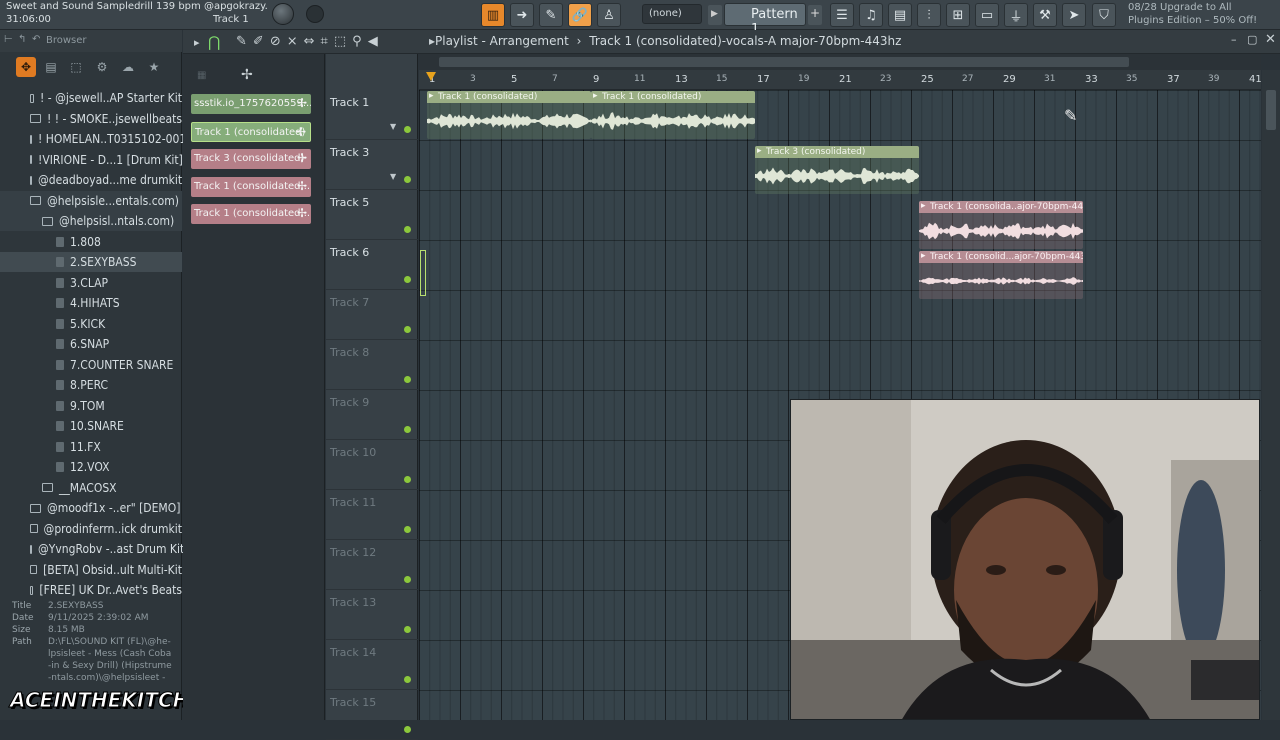 The image size is (1280, 740). Describe the element at coordinates (251, 131) in the screenshot. I see `picker-clip: Track 1 (consolidated) ✢` at that location.